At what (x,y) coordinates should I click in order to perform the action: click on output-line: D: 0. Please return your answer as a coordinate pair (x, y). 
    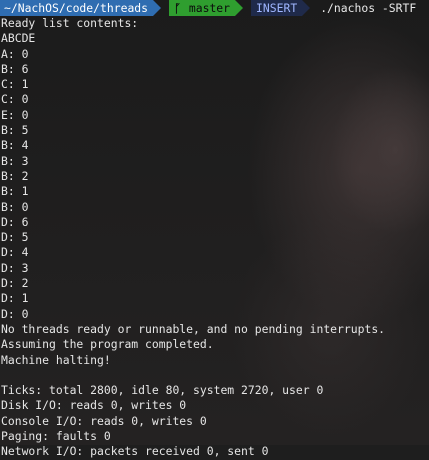
    Looking at the image, I should click on (15, 313).